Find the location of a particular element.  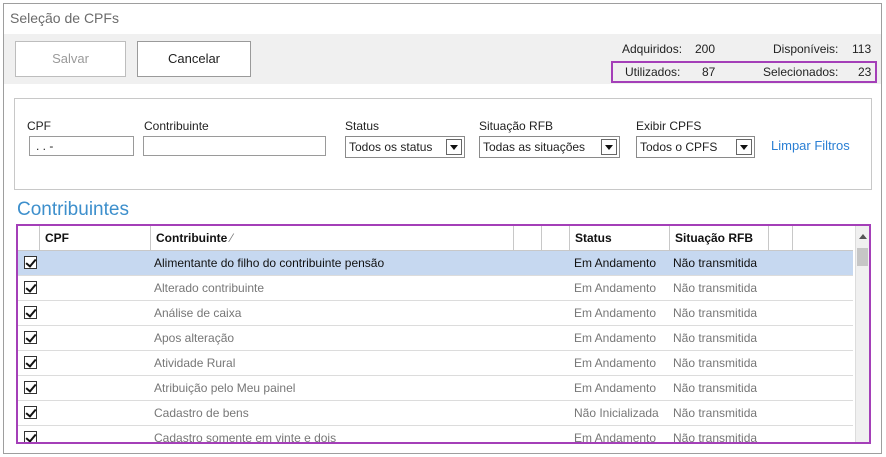

cell-contribuinte: Atividade Rural is located at coordinates (195, 363).